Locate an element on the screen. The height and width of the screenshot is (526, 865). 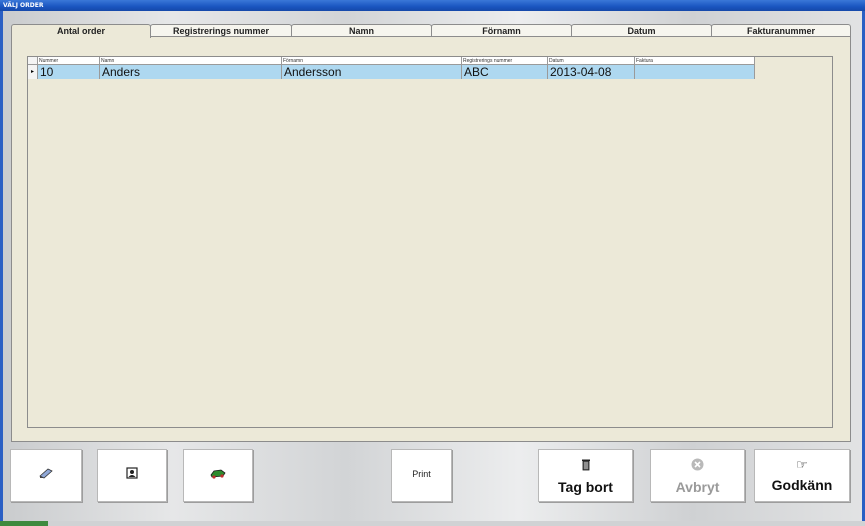
customer-button is located at coordinates (132, 475).